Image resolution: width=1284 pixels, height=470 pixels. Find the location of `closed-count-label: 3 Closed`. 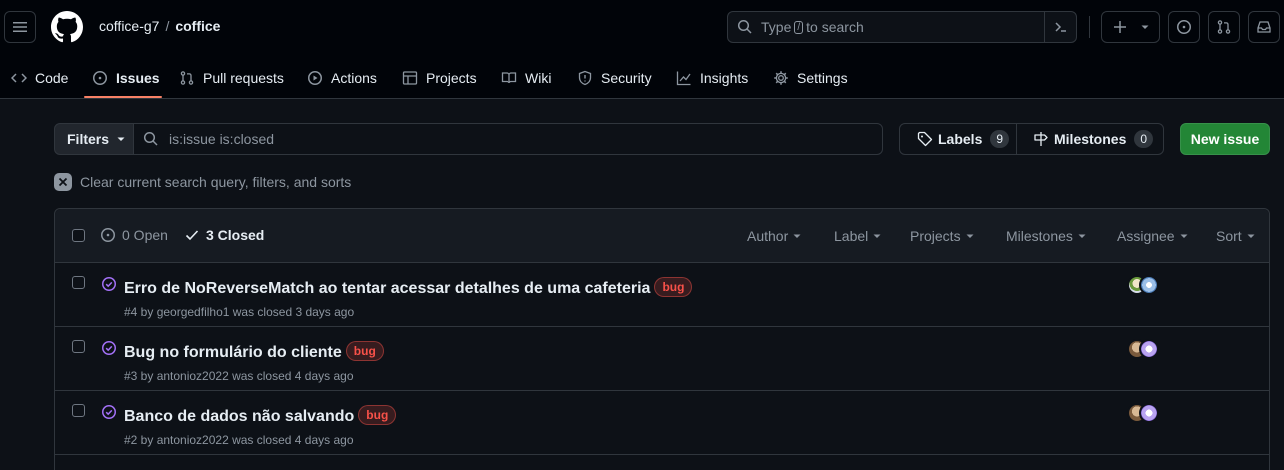

closed-count-label: 3 Closed is located at coordinates (235, 235).